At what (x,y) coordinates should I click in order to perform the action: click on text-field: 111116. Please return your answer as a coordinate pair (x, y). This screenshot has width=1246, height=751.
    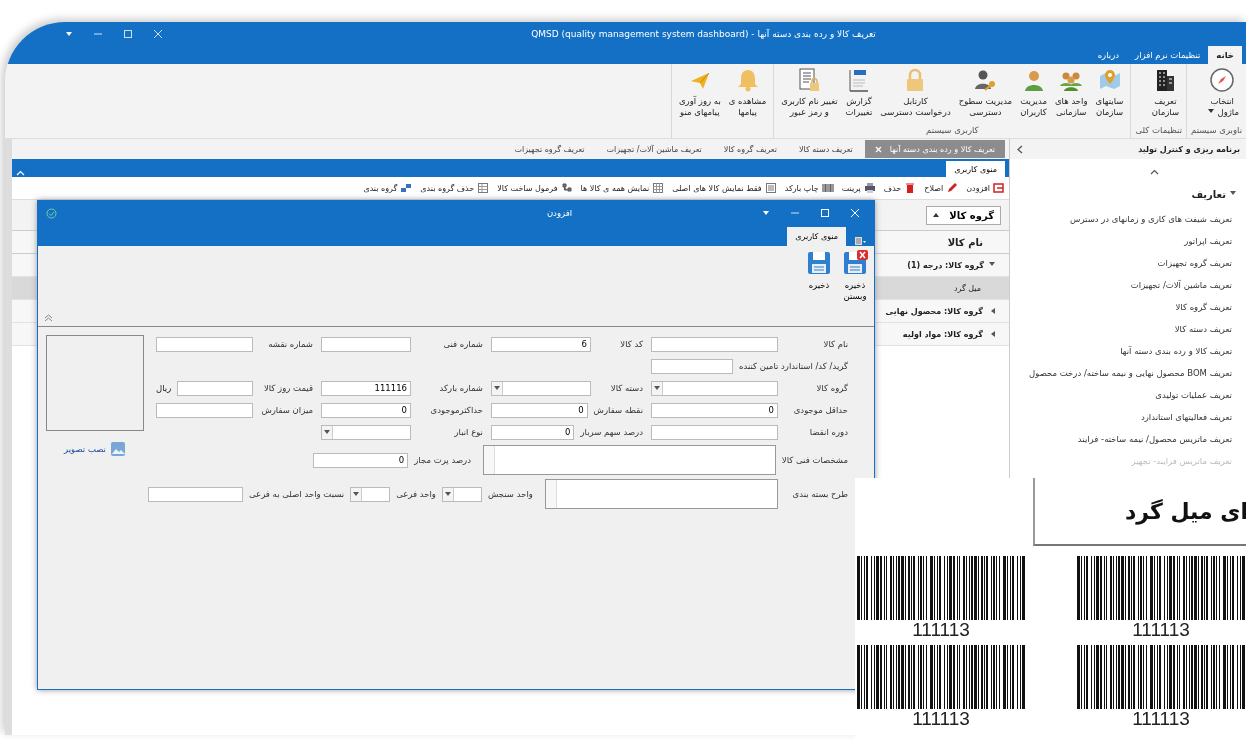
    Looking at the image, I should click on (366, 388).